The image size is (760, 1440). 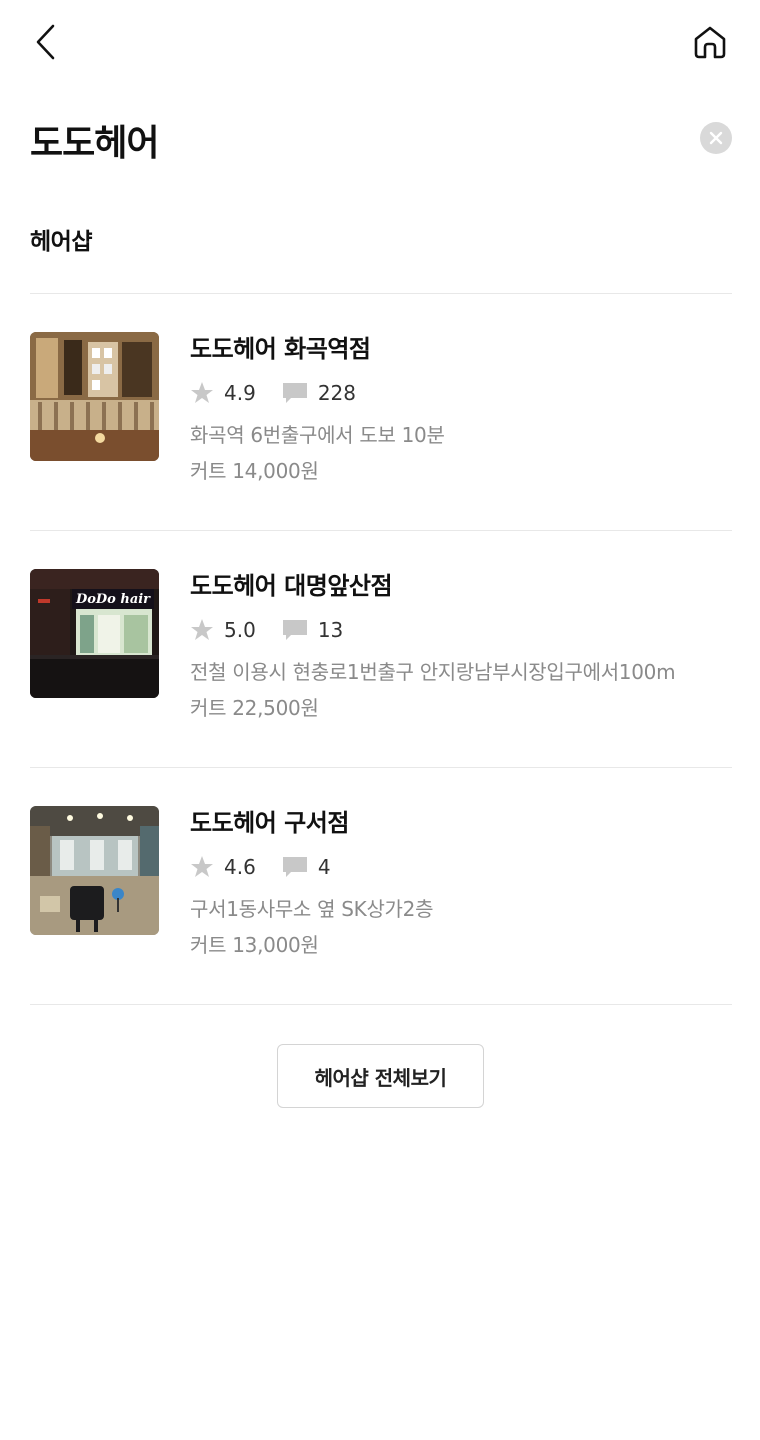 I want to click on rating-value: 4.6, so click(x=240, y=867).